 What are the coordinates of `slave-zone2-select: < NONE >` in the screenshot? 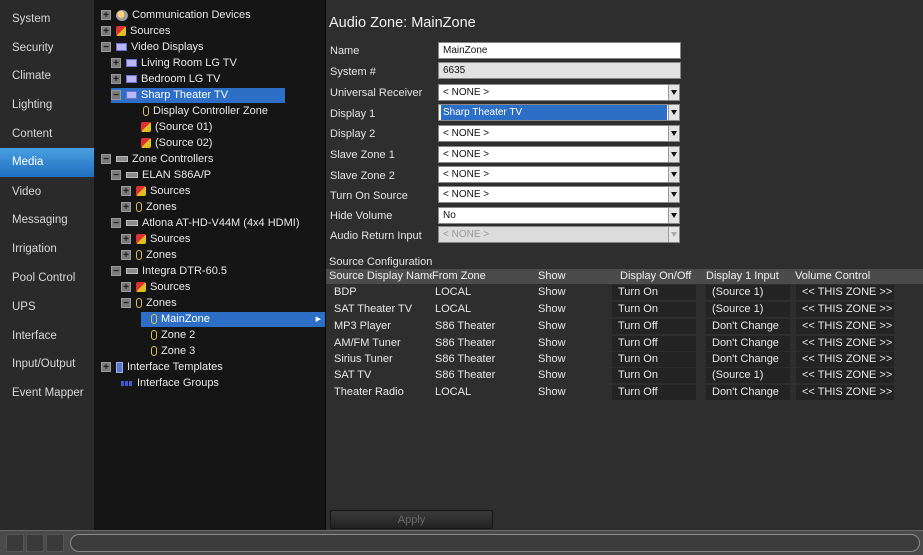 It's located at (559, 174).